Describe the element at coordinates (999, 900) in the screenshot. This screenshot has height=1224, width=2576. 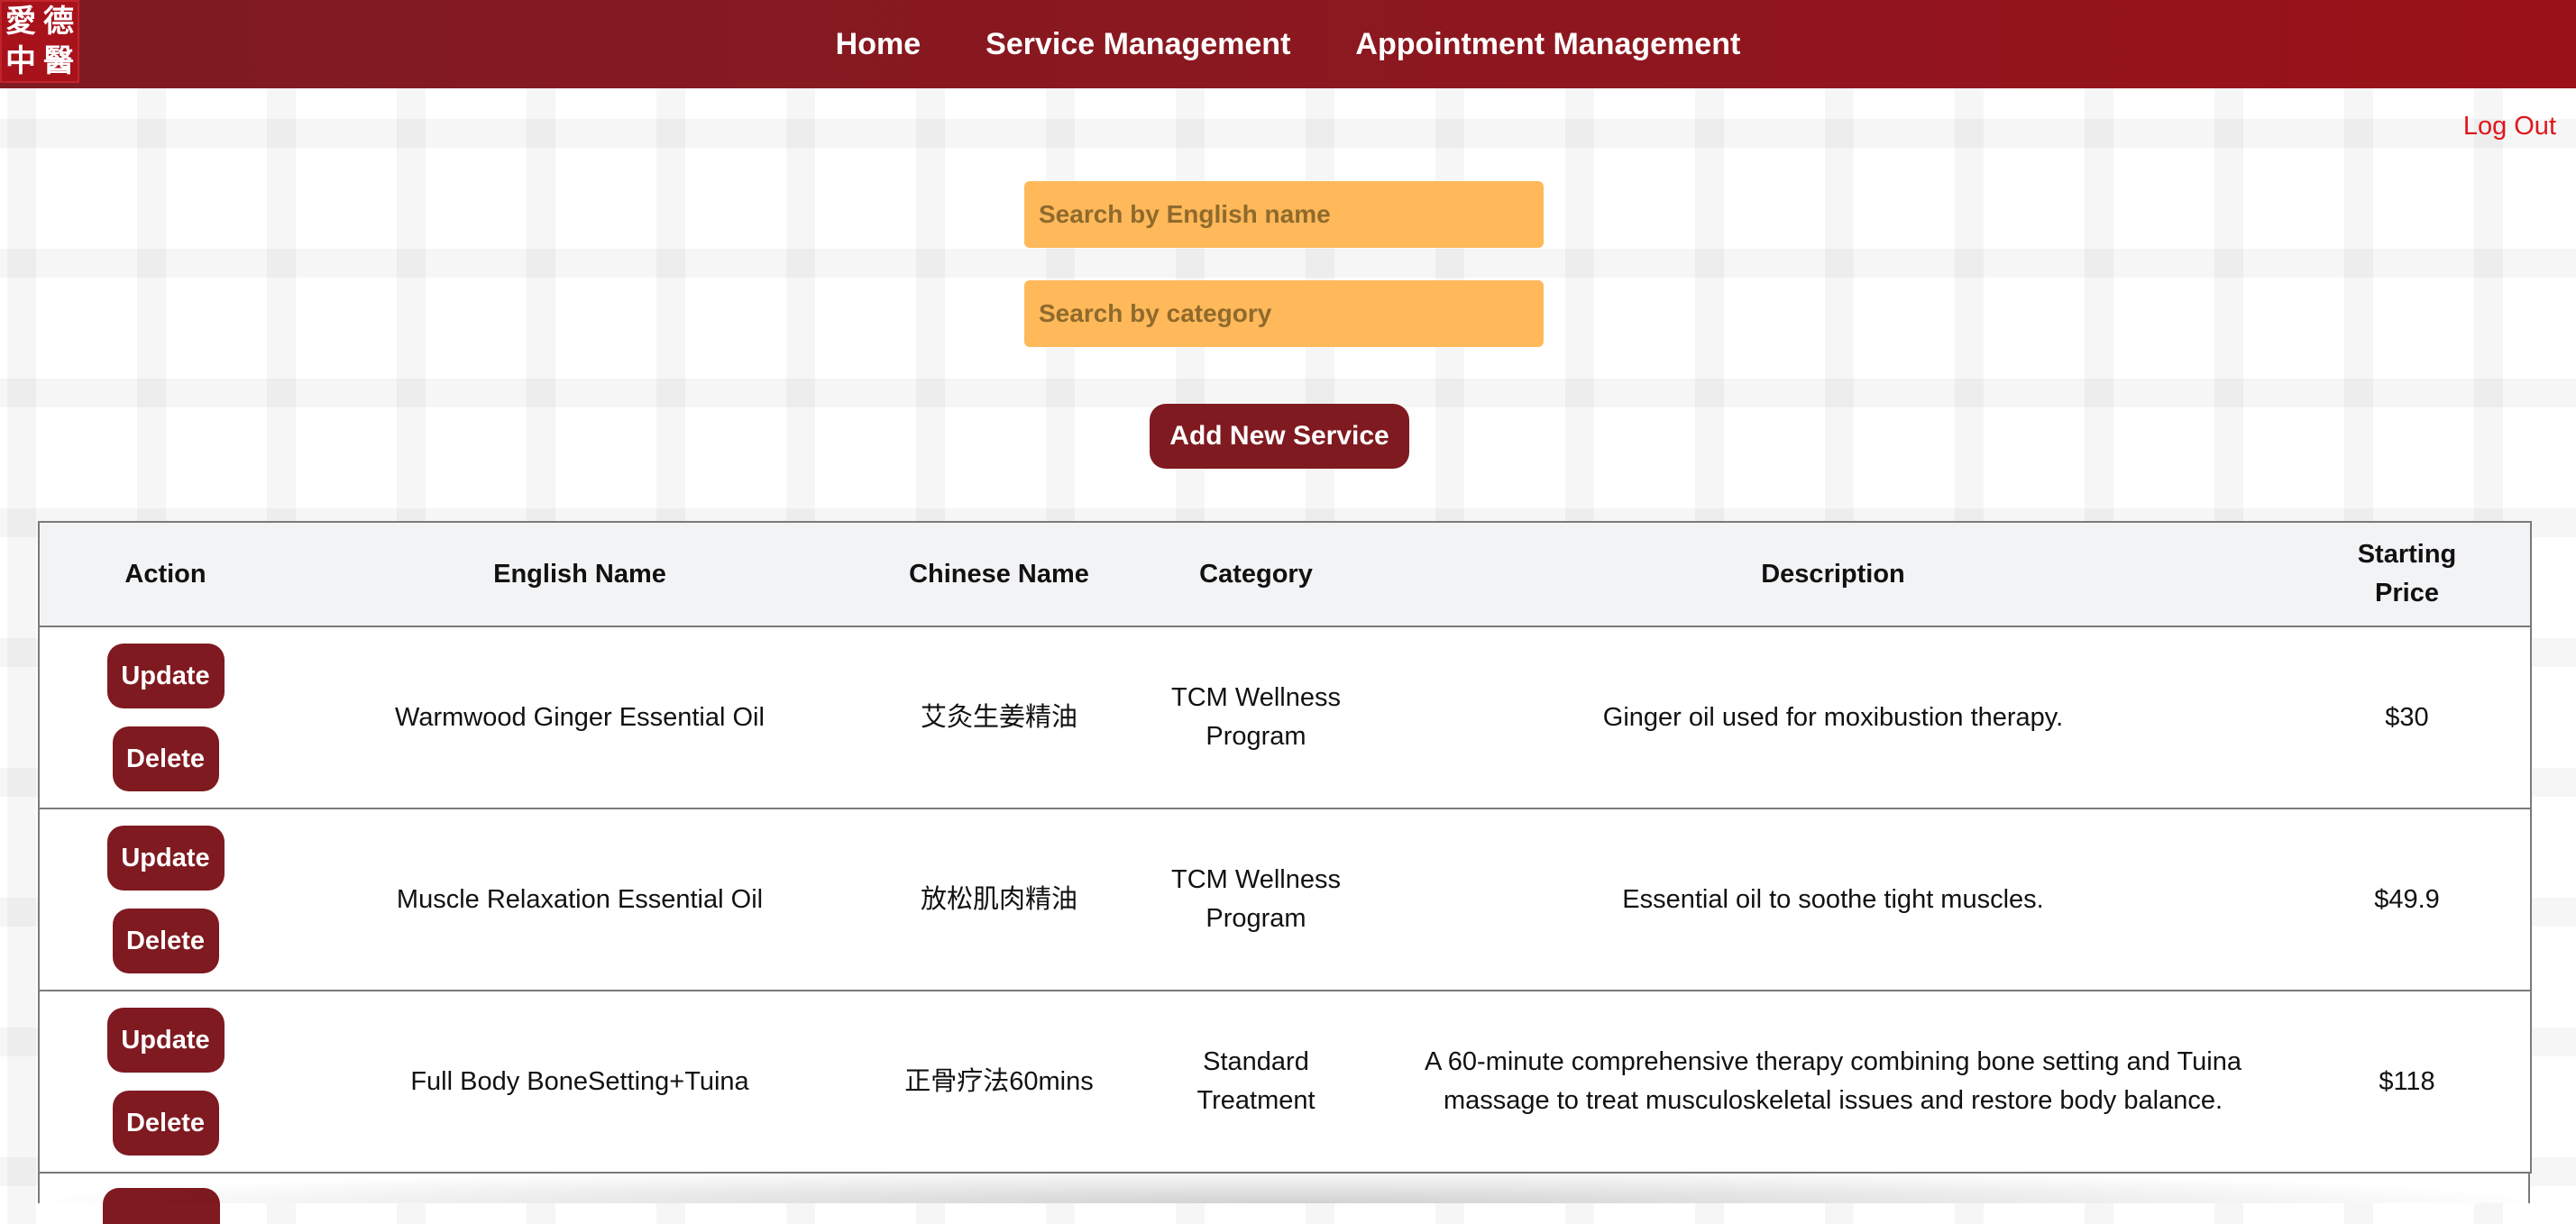
I see `chinese-name-cell: 放松肌肉精油` at that location.